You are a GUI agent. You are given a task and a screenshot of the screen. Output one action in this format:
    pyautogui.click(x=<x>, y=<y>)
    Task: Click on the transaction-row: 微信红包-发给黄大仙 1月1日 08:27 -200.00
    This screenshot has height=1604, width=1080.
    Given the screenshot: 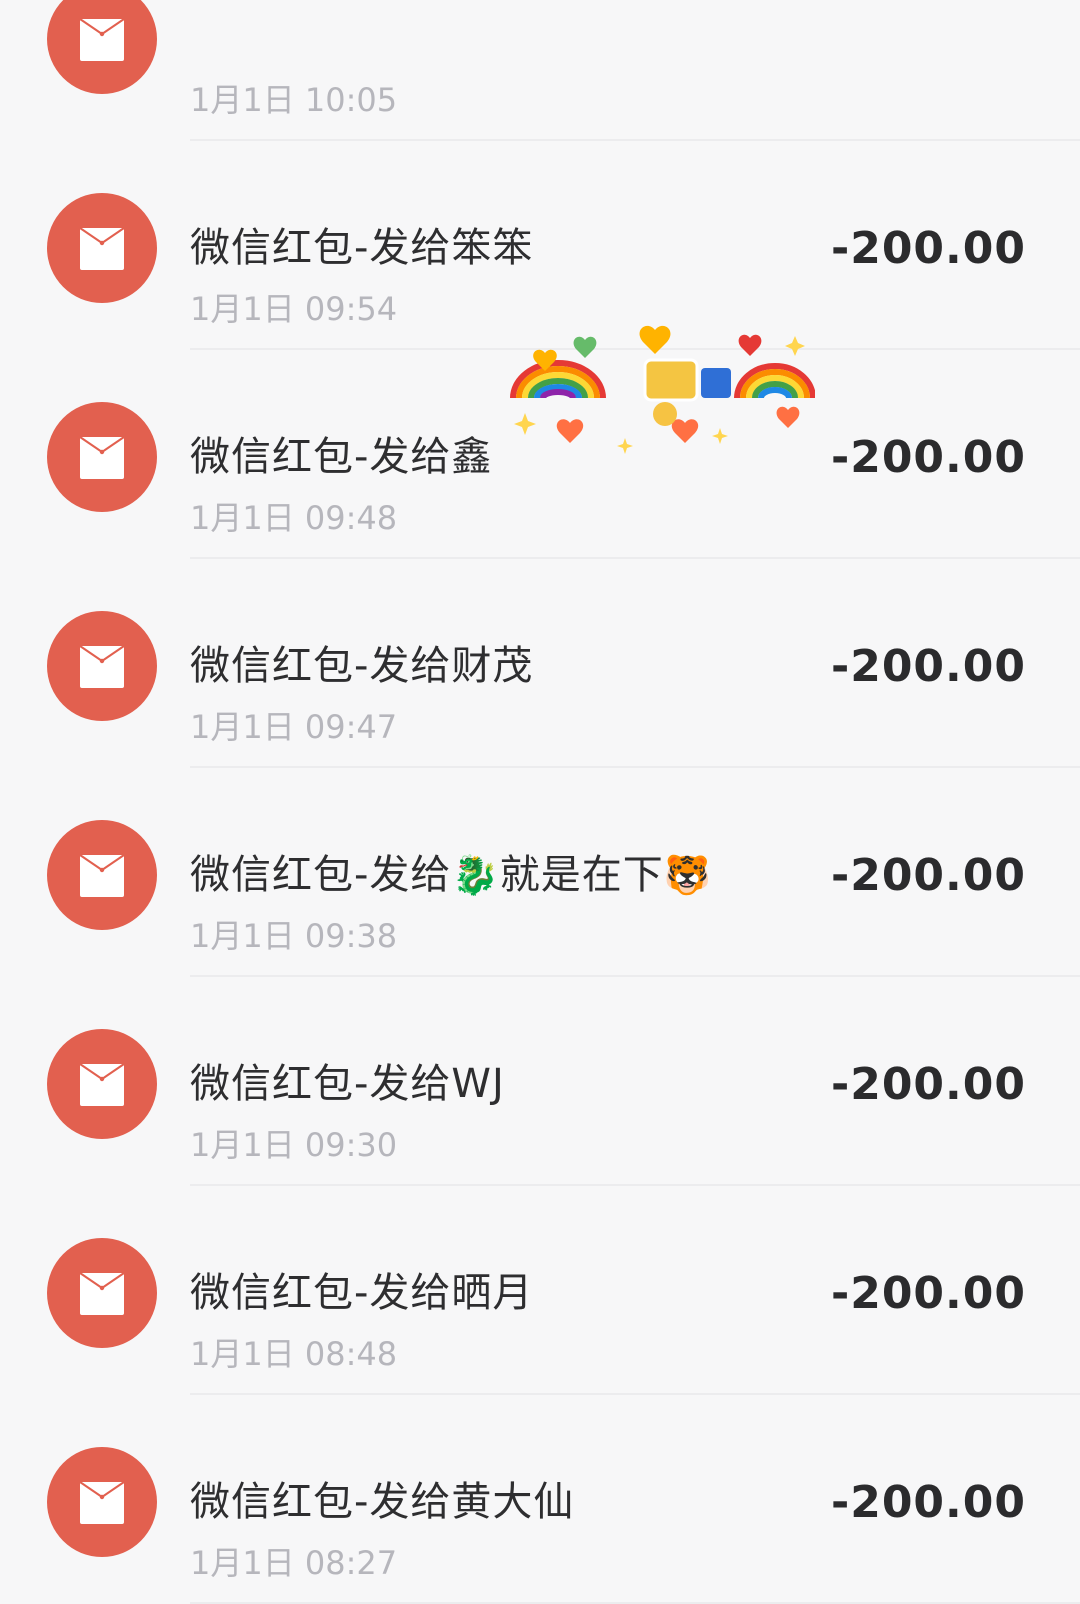 What is the action you would take?
    pyautogui.click(x=540, y=1499)
    